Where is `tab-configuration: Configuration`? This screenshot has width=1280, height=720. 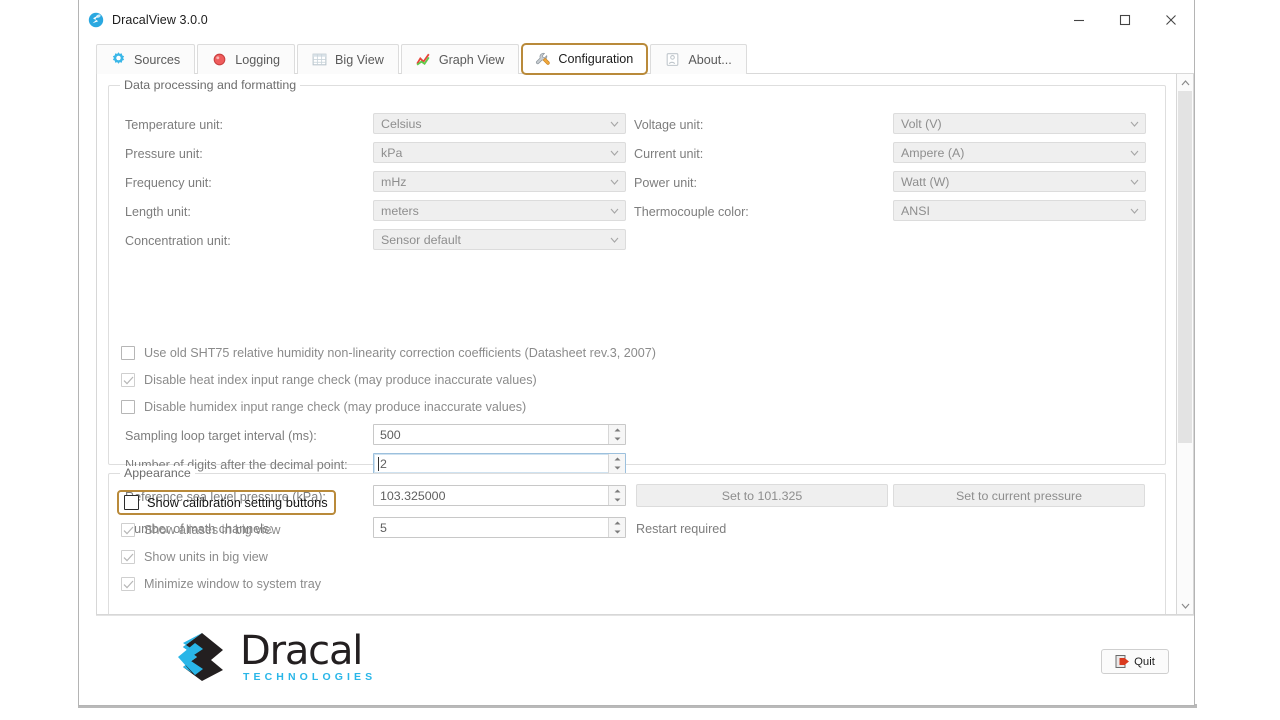
tab-configuration: Configuration is located at coordinates (585, 59).